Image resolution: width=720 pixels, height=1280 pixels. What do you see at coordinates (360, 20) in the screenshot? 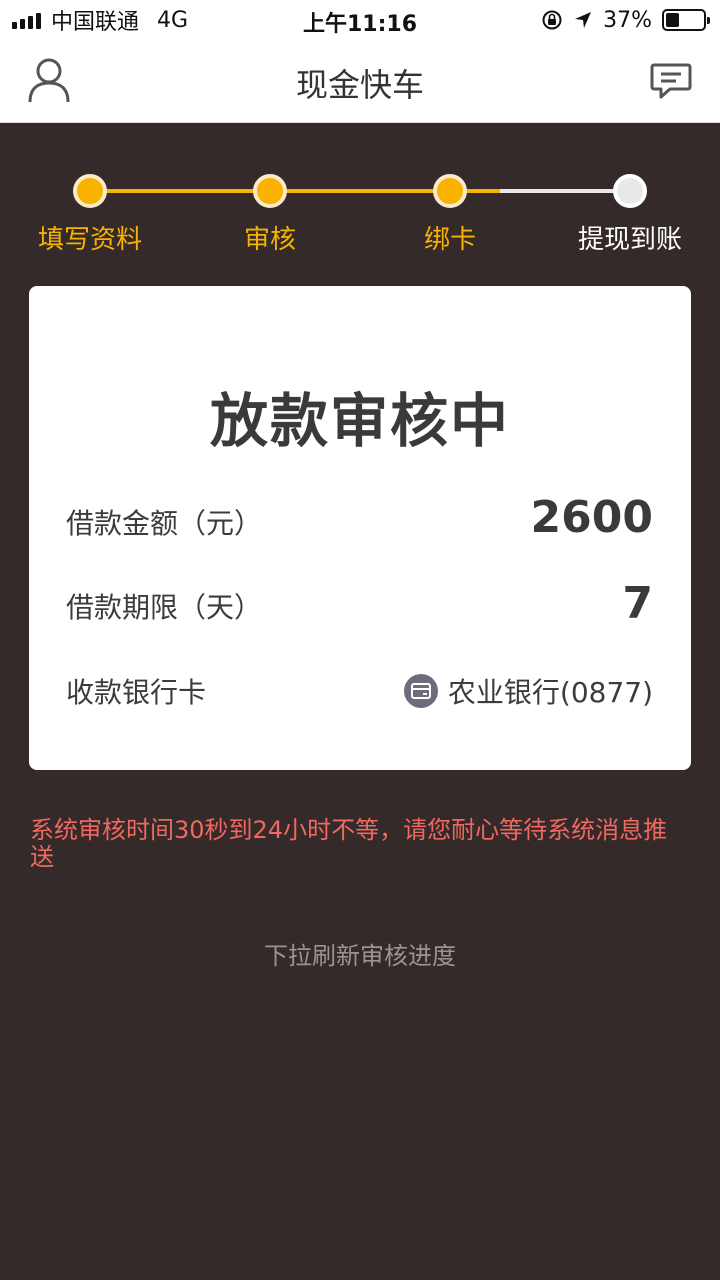
I see `status-bar: 中国联通 4G 上午11:16 37%` at bounding box center [360, 20].